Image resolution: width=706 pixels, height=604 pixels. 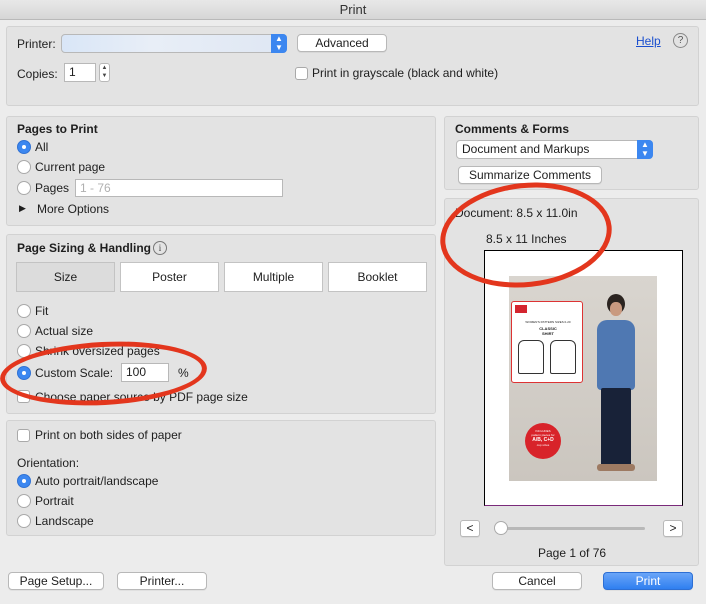 I want to click on more-options-label: More Options, so click(x=73, y=209).